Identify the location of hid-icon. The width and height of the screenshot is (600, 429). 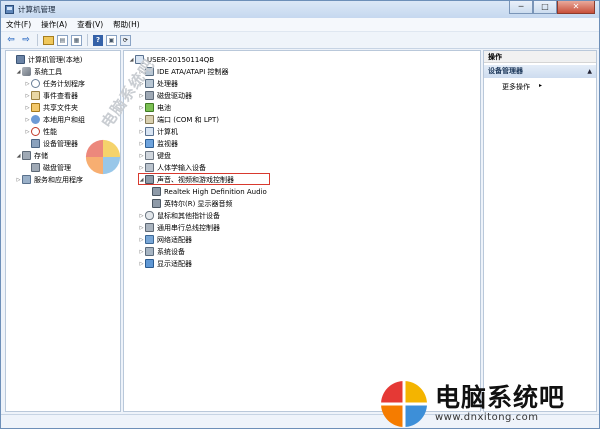
(149, 167).